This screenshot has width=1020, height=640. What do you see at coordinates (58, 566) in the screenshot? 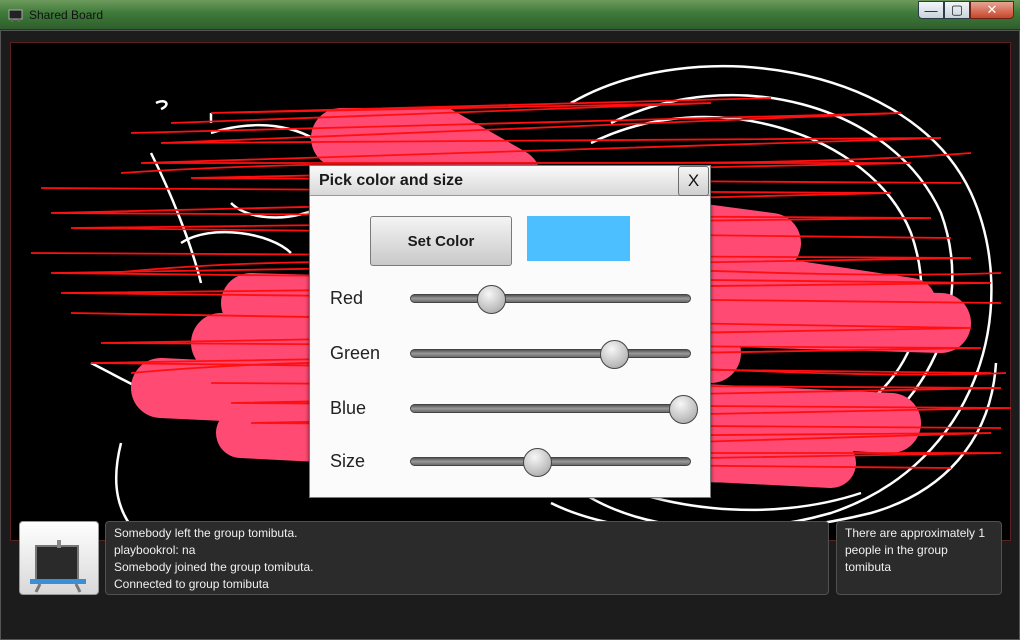
I see `whiteboard-easel-icon` at bounding box center [58, 566].